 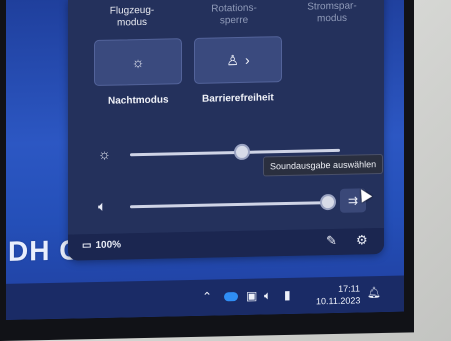 What do you see at coordinates (267, 295) in the screenshot?
I see `taskbar-speaker-icon: 🔈︎` at bounding box center [267, 295].